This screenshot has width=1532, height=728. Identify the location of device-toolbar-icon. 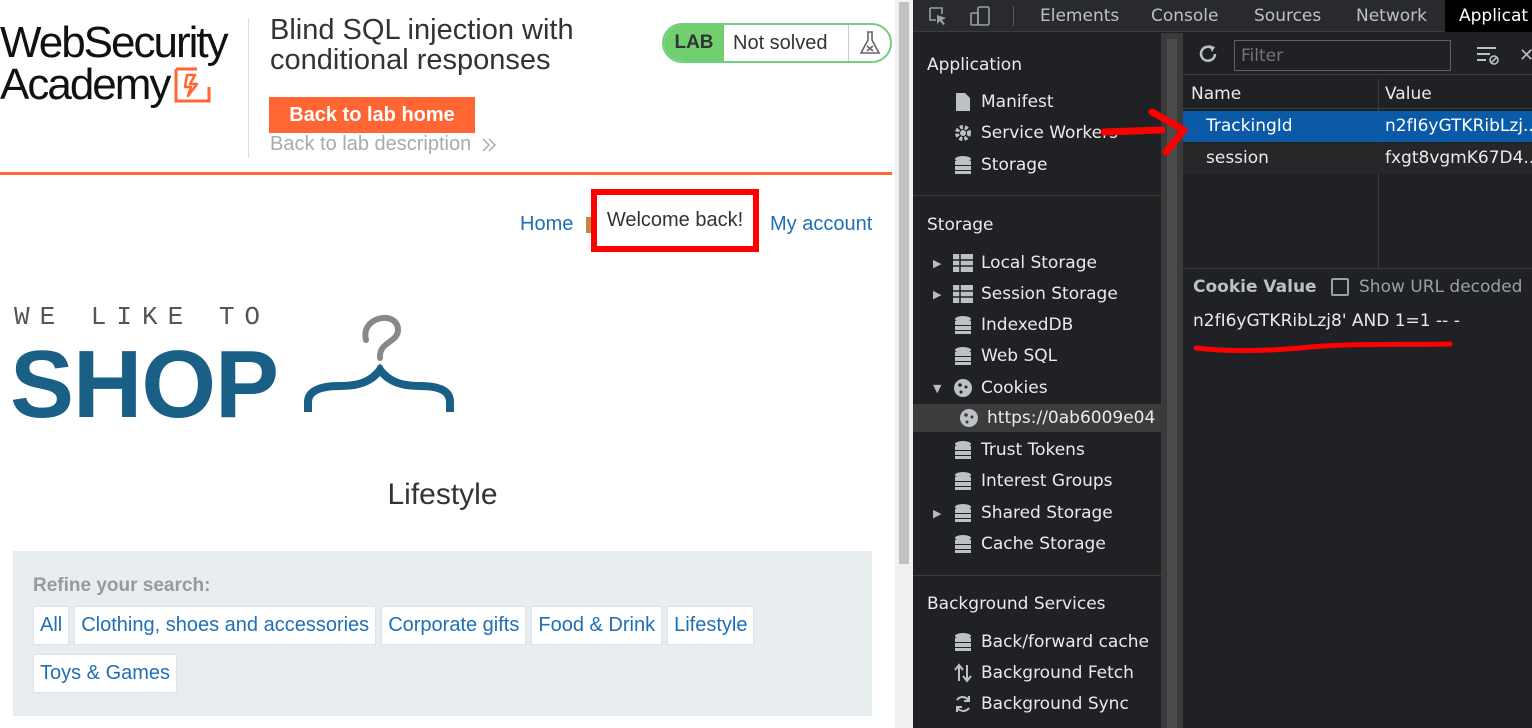
(980, 16).